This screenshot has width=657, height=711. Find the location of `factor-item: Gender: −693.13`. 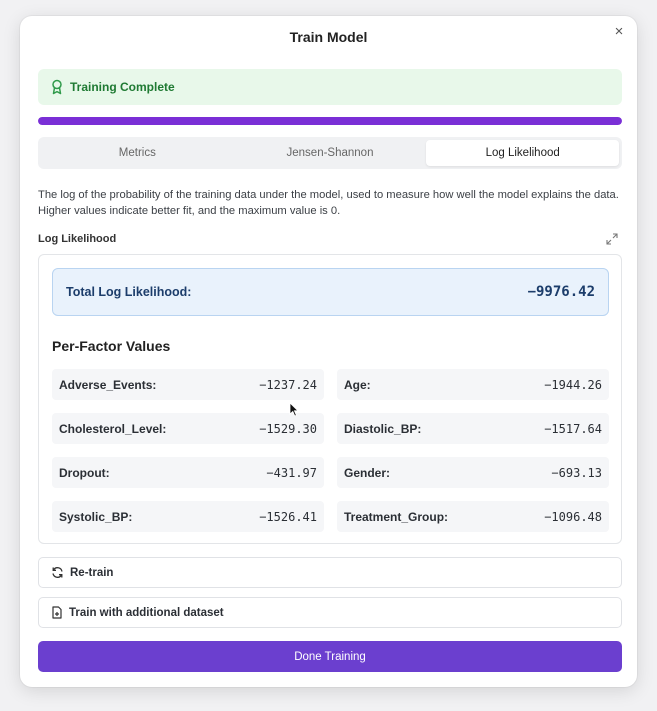

factor-item: Gender: −693.13 is located at coordinates (473, 472).